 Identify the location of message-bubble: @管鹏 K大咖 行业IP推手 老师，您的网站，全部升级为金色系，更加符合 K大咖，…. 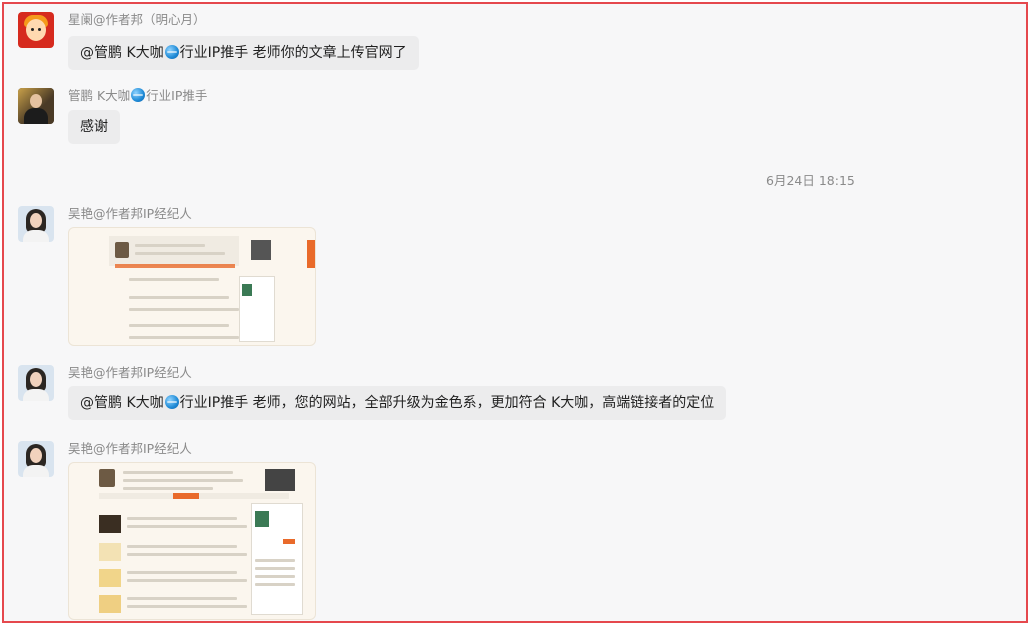
(397, 403).